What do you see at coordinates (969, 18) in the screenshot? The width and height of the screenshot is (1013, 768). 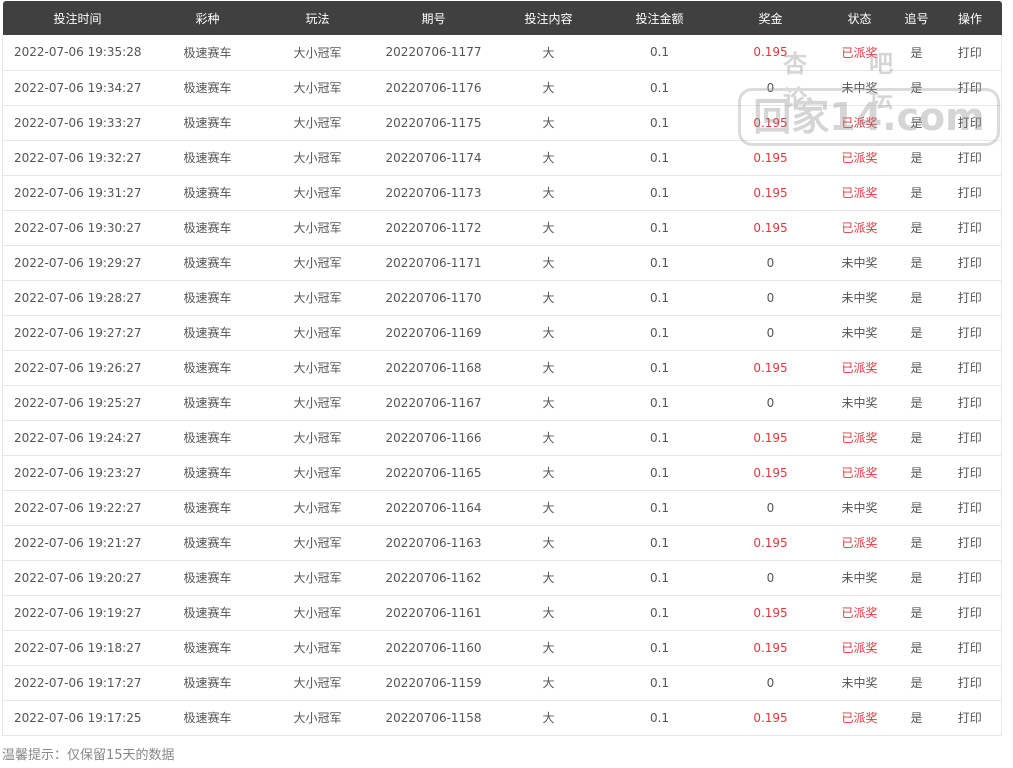 I see `column-header-action: 操作` at bounding box center [969, 18].